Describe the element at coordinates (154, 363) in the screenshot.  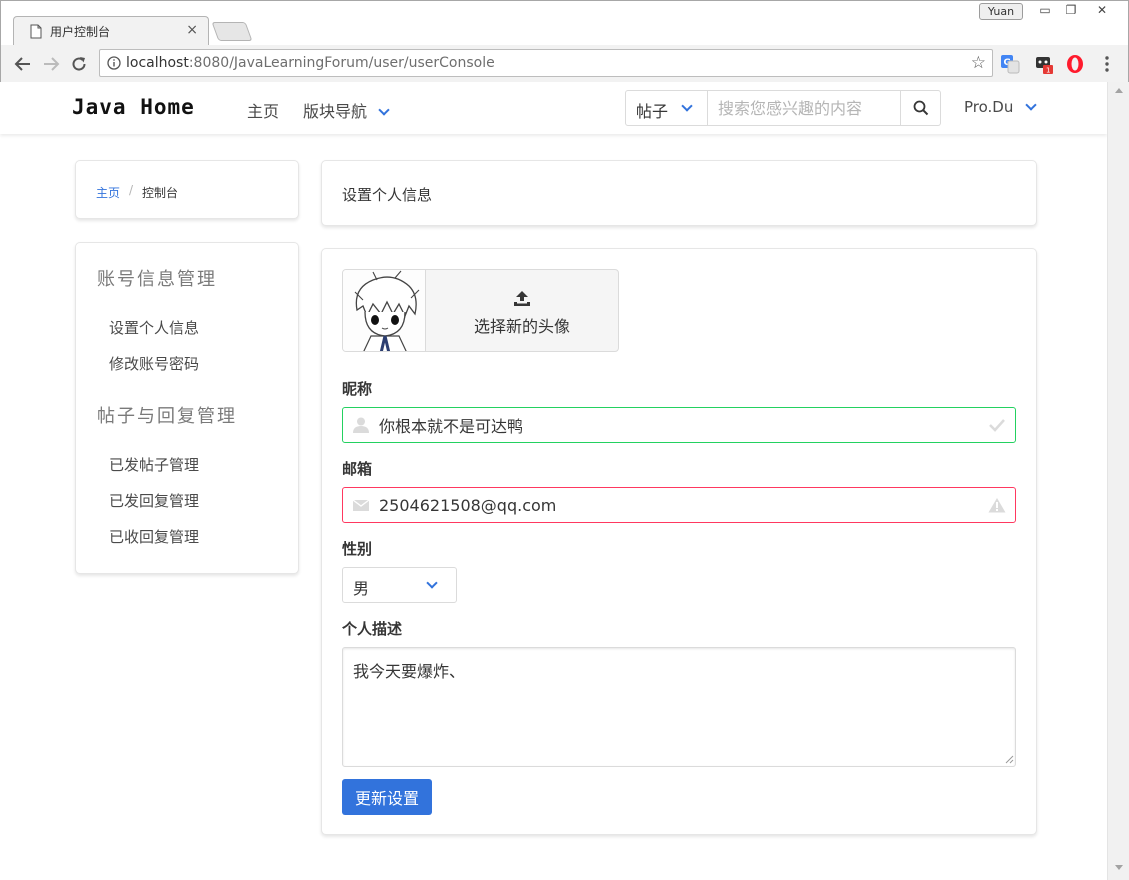
I see `sidebar-item-password: 修改账号密码` at that location.